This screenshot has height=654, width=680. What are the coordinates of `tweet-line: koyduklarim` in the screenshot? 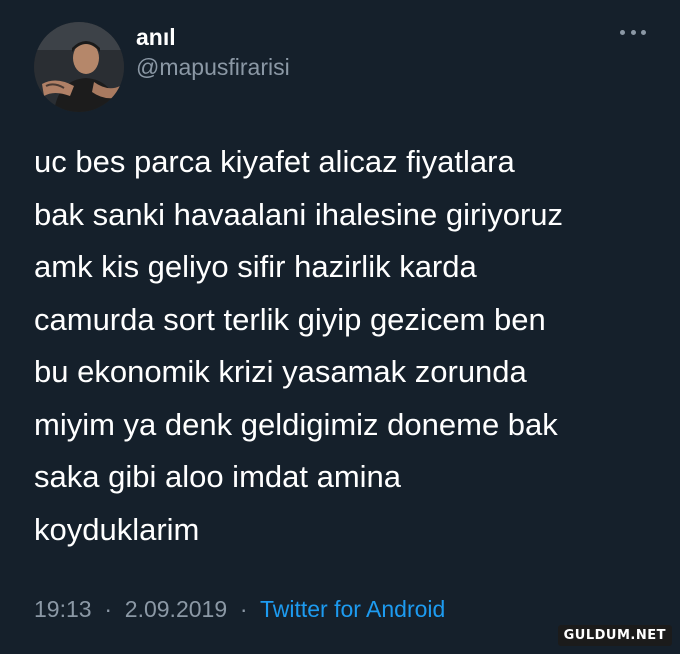 It's located at (117, 529).